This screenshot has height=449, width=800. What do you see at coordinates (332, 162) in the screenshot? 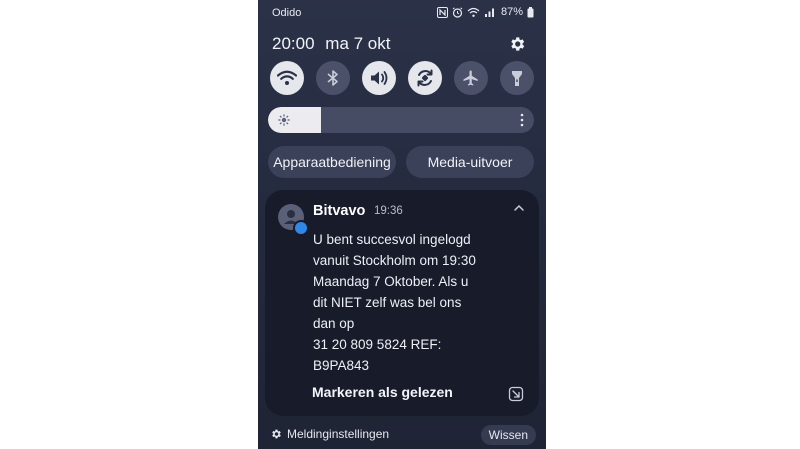
I see `device-control-button: Apparaatbediening` at bounding box center [332, 162].